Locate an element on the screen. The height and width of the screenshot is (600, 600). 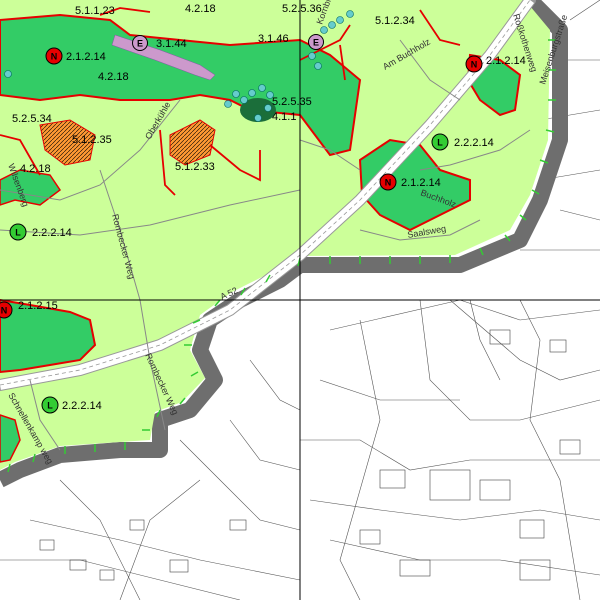
area-label: 4.1.1 is located at coordinates (284, 117).